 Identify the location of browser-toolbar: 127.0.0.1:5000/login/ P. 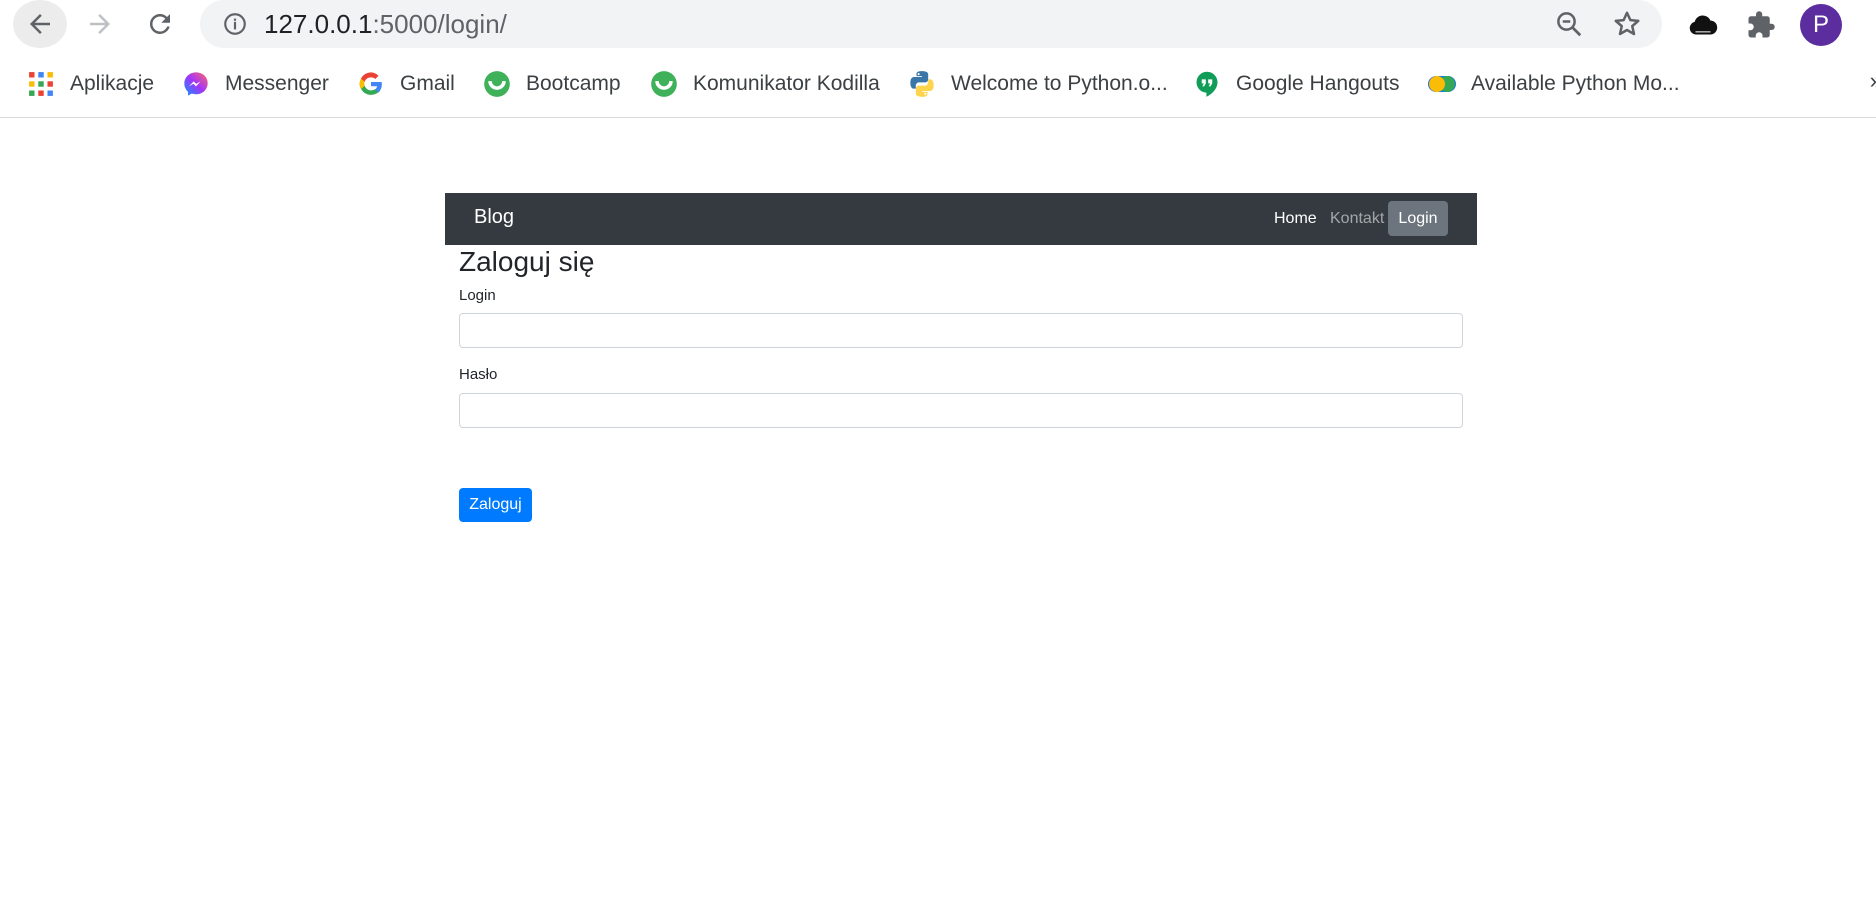
(938, 25).